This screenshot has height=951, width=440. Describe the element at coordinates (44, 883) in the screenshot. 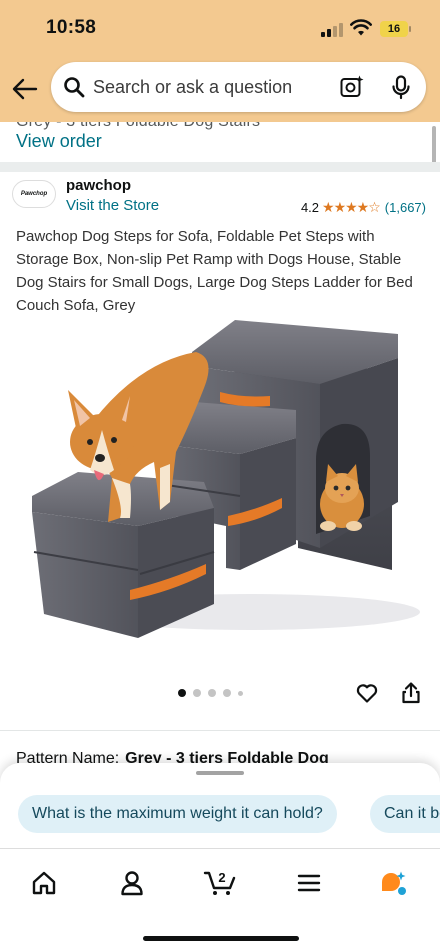

I see `home-icon` at that location.